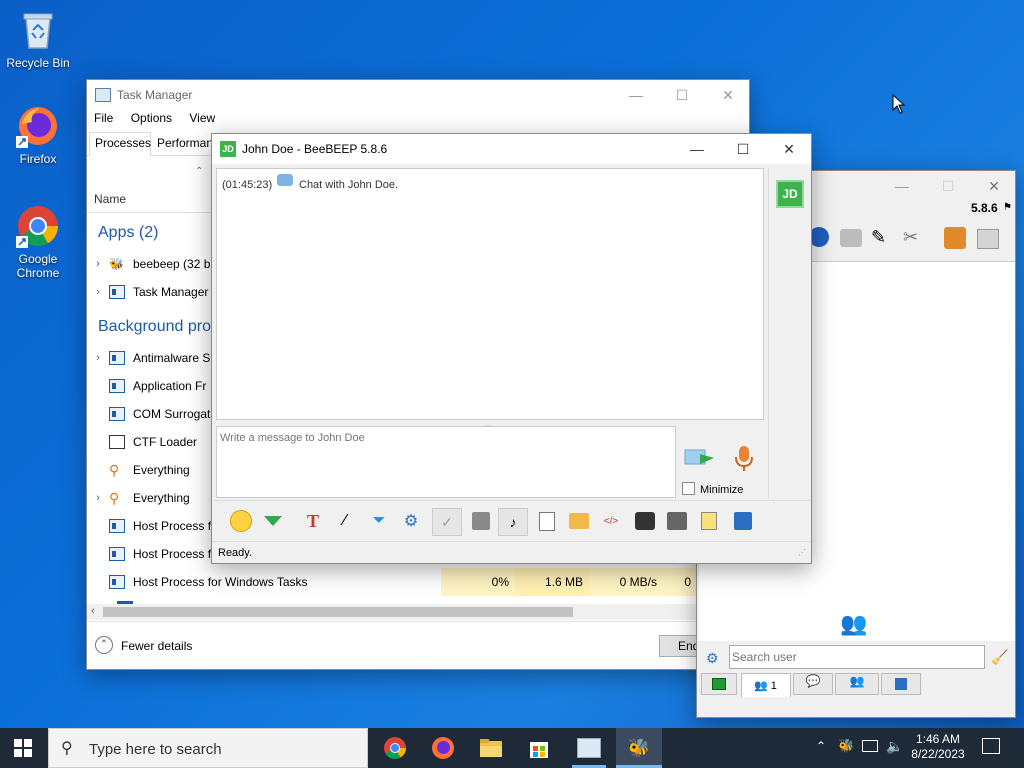  Describe the element at coordinates (103, 118) in the screenshot. I see `menu-file: File` at that location.